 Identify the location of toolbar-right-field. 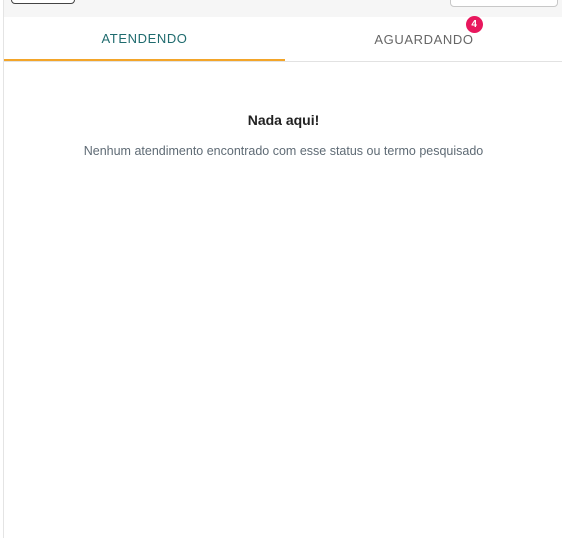
(504, 3).